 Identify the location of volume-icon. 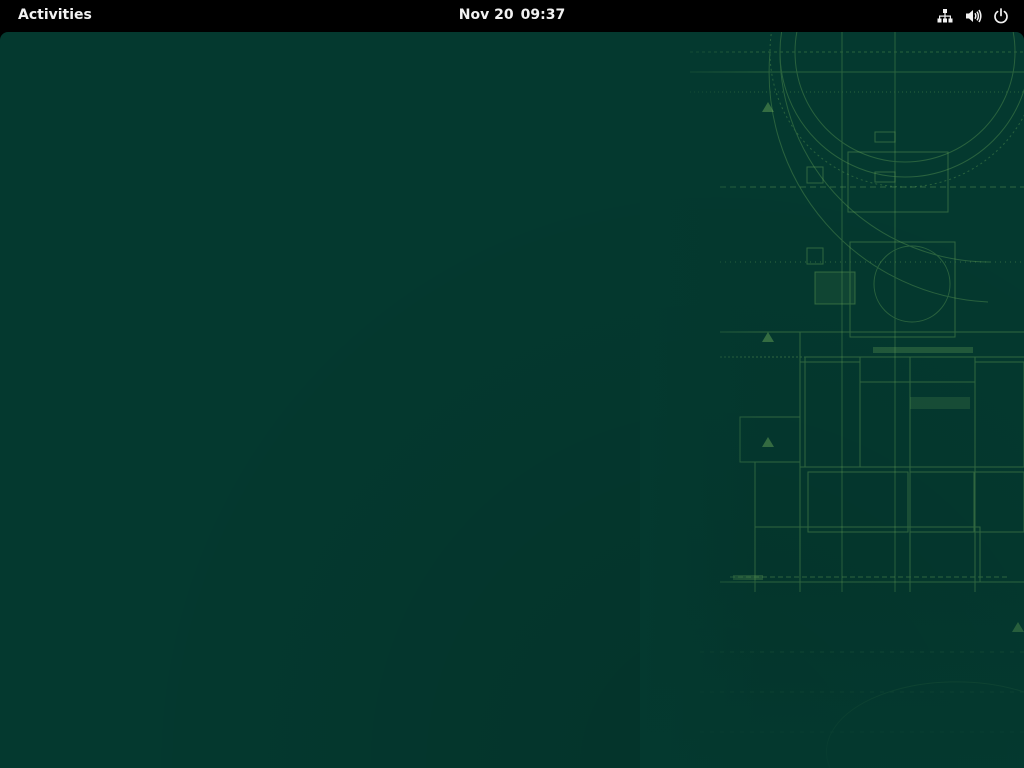
(973, 16).